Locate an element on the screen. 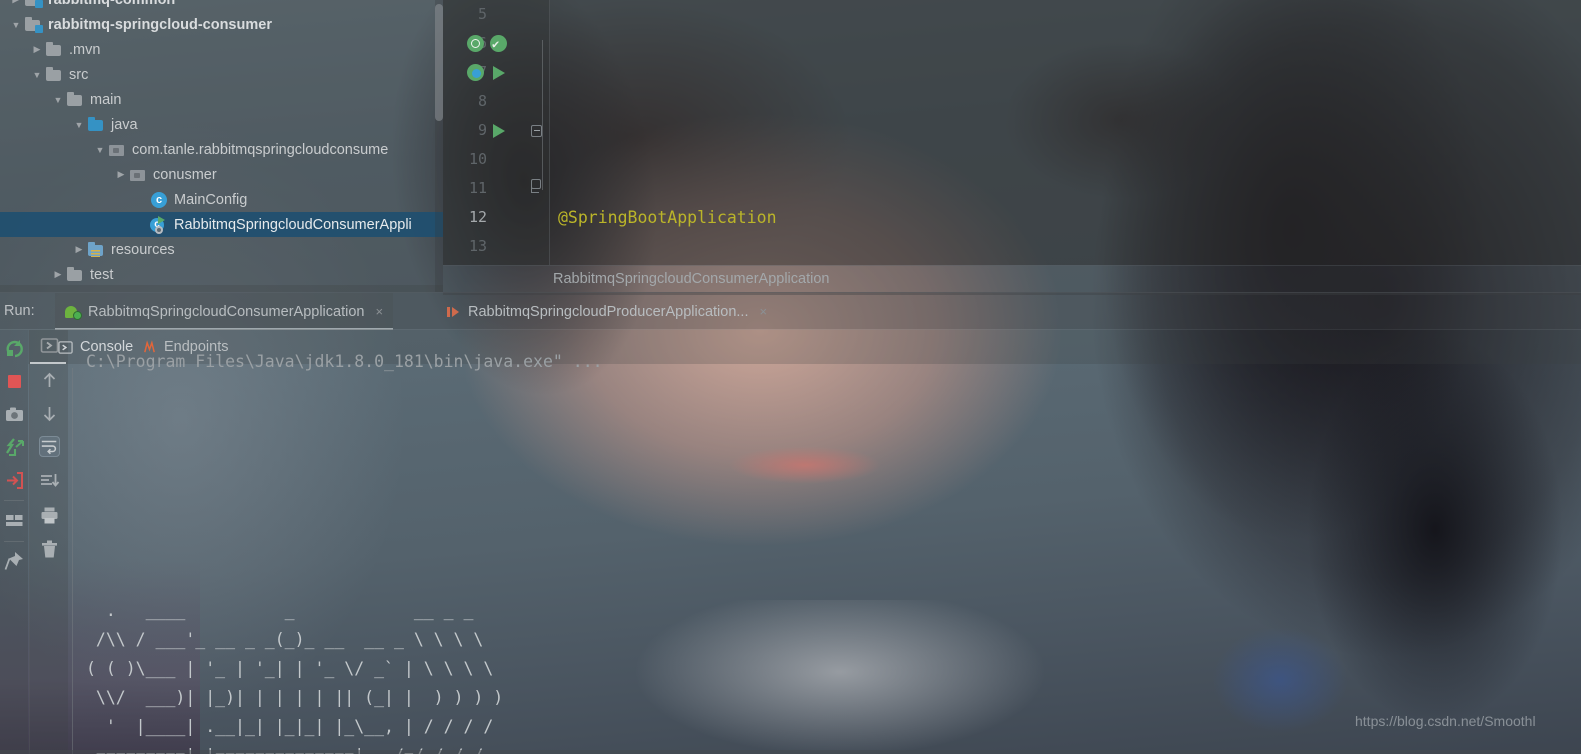  spring-config-bean-icon is located at coordinates (475, 72).